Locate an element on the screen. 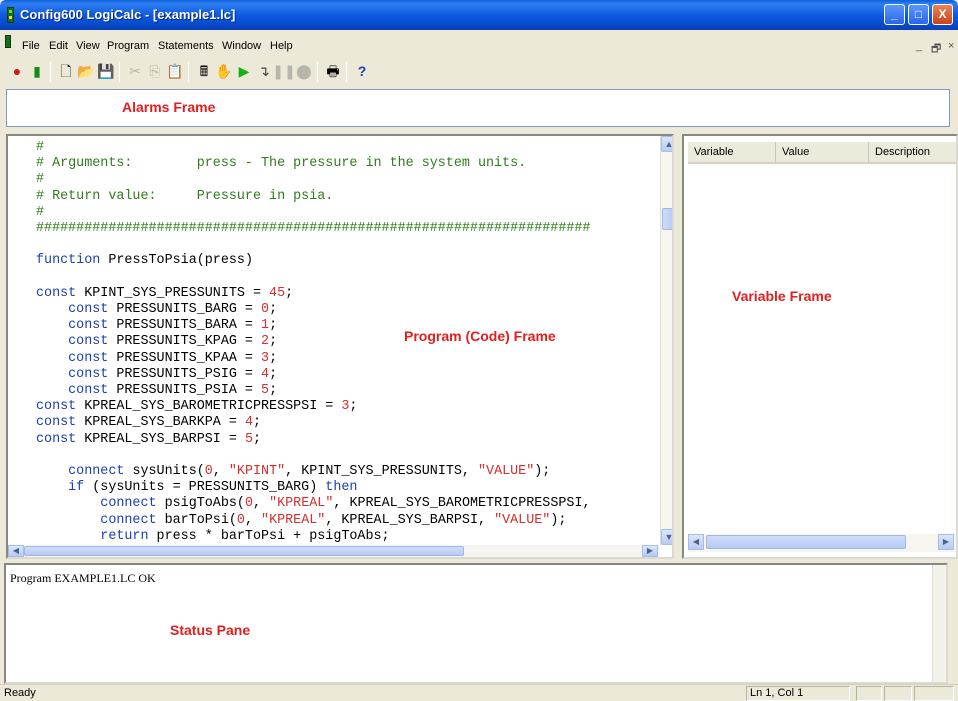 The height and width of the screenshot is (701, 958). code-line: const KPREAL_SYS_BAROMETRICPRESSPSI = 3; is located at coordinates (196, 406).